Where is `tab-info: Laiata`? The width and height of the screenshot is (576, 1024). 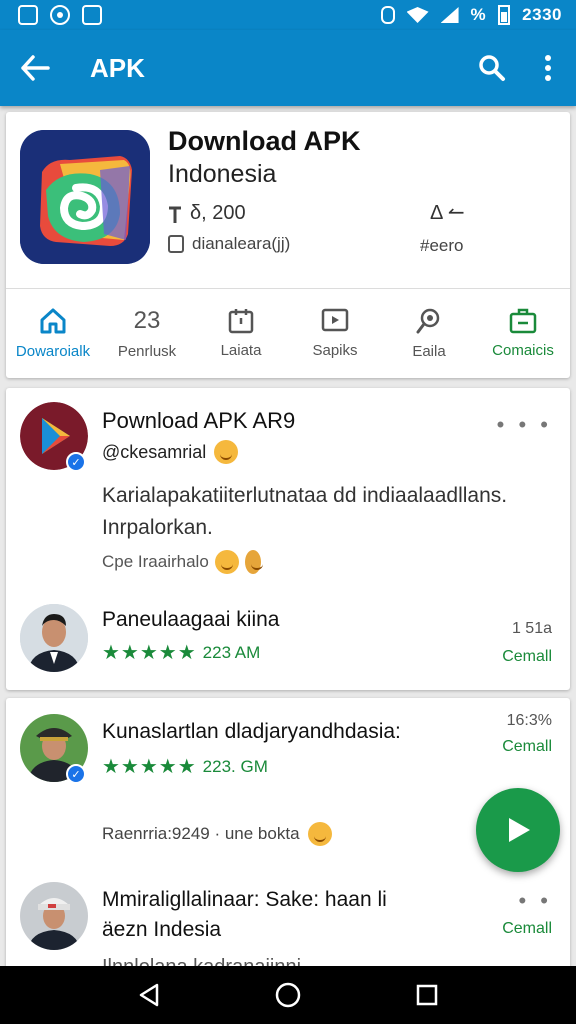 tab-info: Laiata is located at coordinates (241, 333).